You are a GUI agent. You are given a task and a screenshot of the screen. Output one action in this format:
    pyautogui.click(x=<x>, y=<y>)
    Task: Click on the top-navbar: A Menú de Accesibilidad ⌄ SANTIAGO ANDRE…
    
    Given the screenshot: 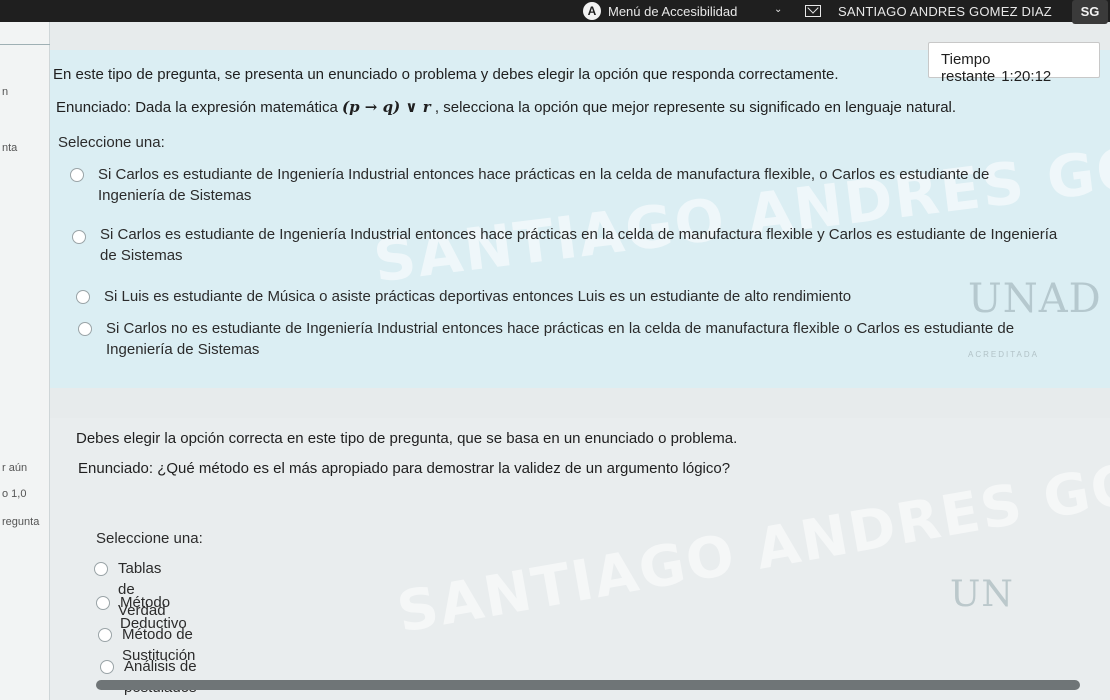 What is the action you would take?
    pyautogui.click(x=555, y=12)
    